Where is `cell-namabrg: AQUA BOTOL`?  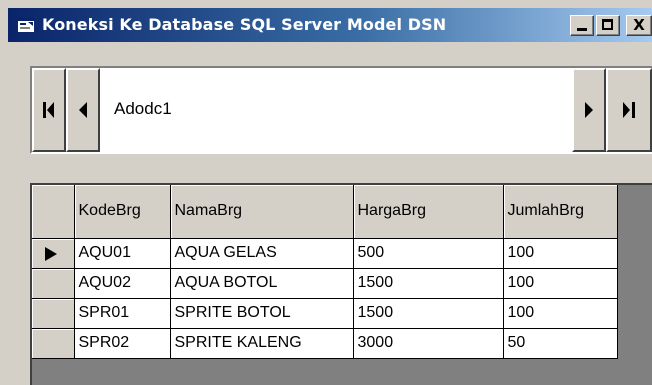
cell-namabrg: AQUA BOTOL is located at coordinates (262, 283).